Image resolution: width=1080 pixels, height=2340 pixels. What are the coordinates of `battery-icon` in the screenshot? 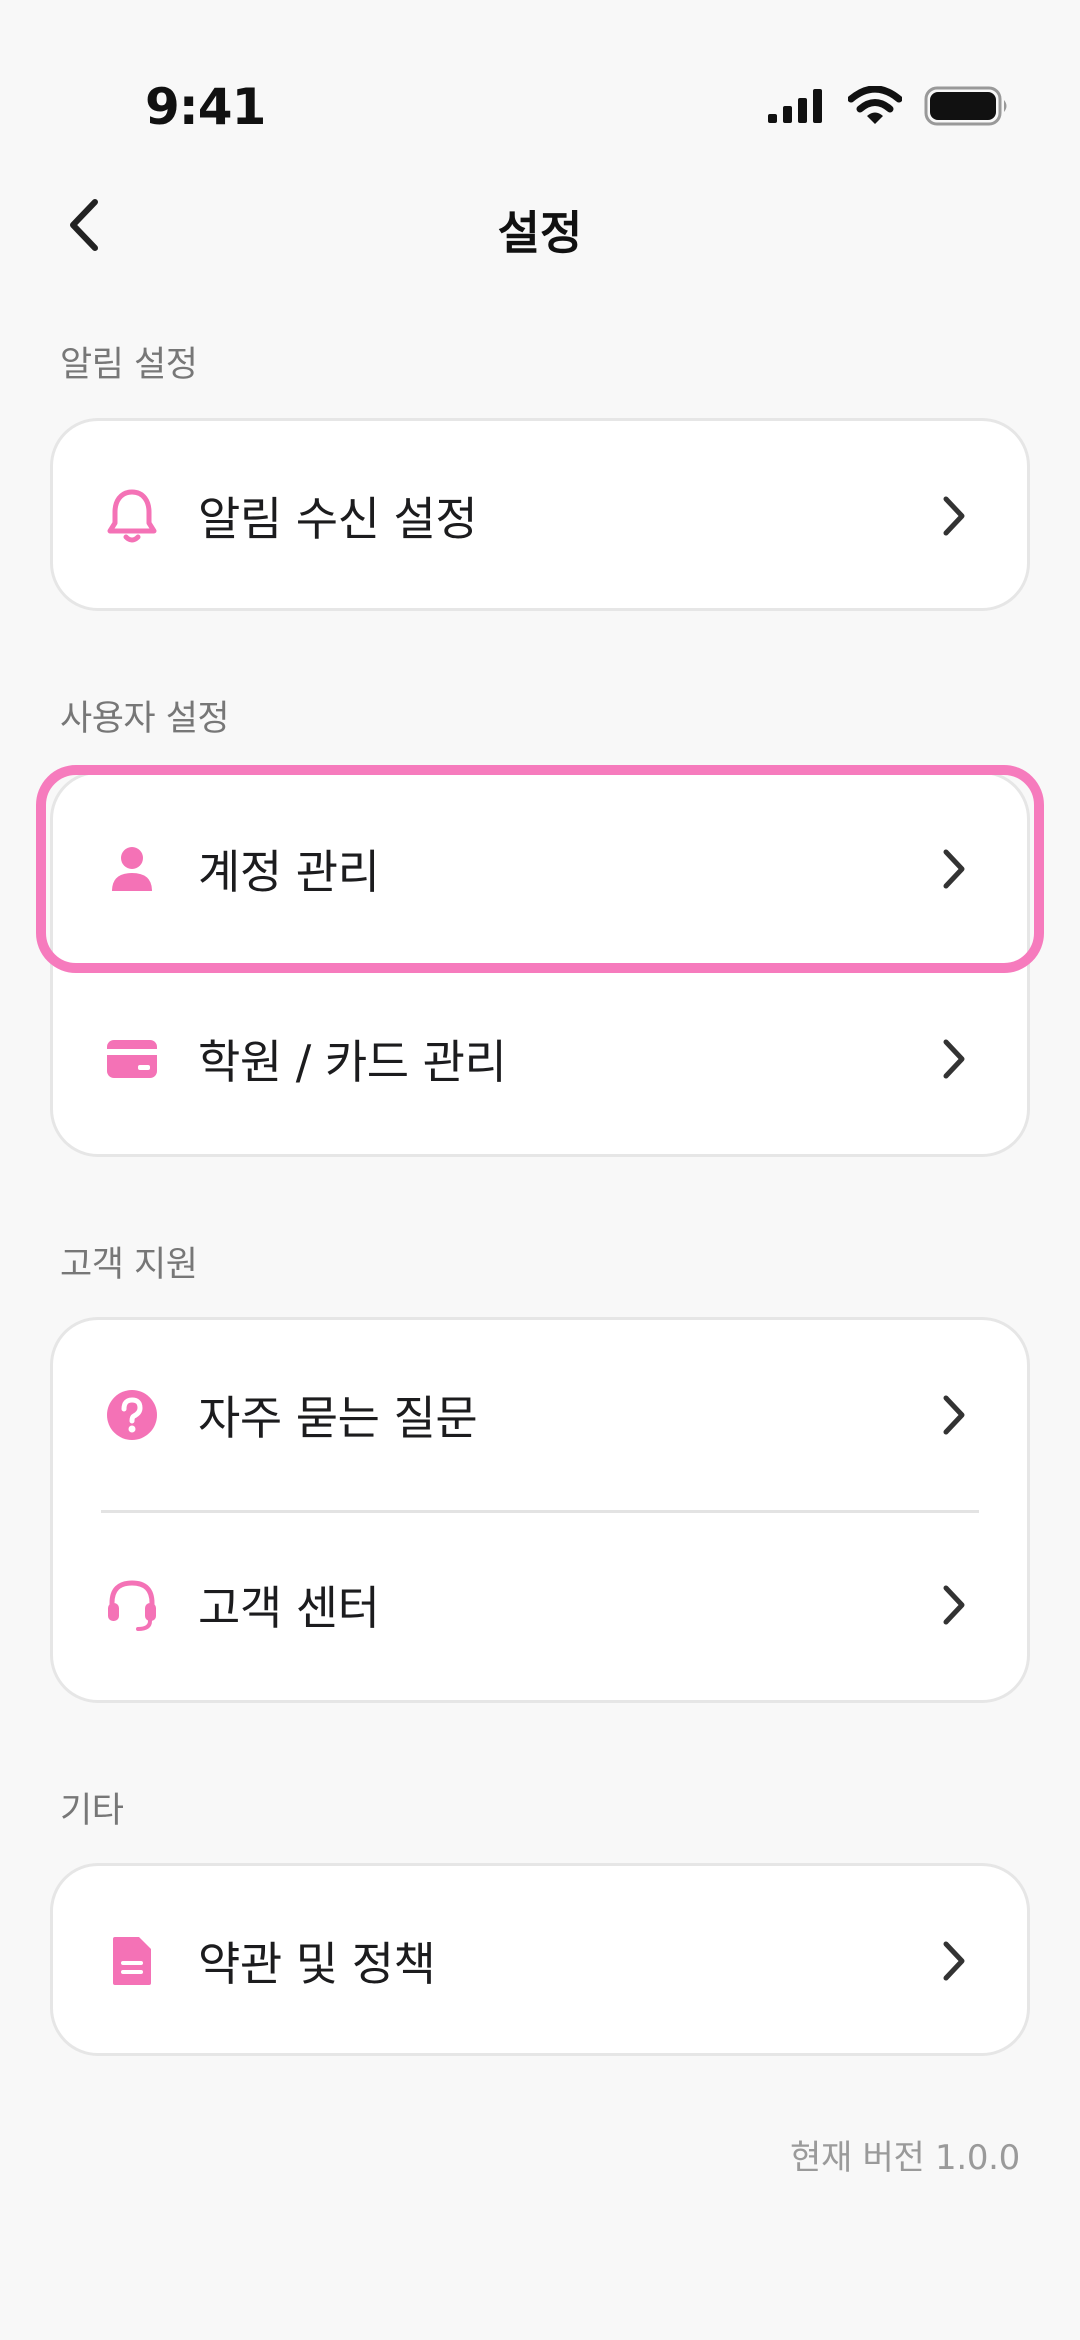 It's located at (965, 106).